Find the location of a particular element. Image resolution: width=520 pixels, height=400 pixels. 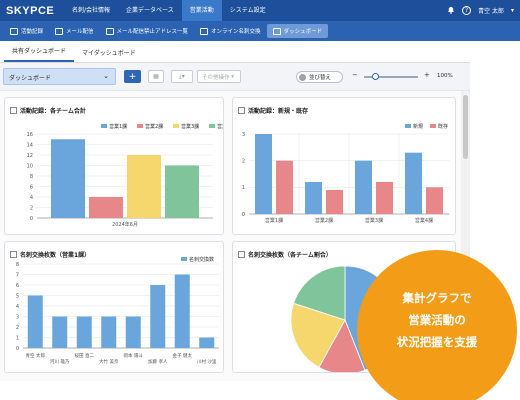

subnav-item-activity: 活動記録 is located at coordinates (26, 31).